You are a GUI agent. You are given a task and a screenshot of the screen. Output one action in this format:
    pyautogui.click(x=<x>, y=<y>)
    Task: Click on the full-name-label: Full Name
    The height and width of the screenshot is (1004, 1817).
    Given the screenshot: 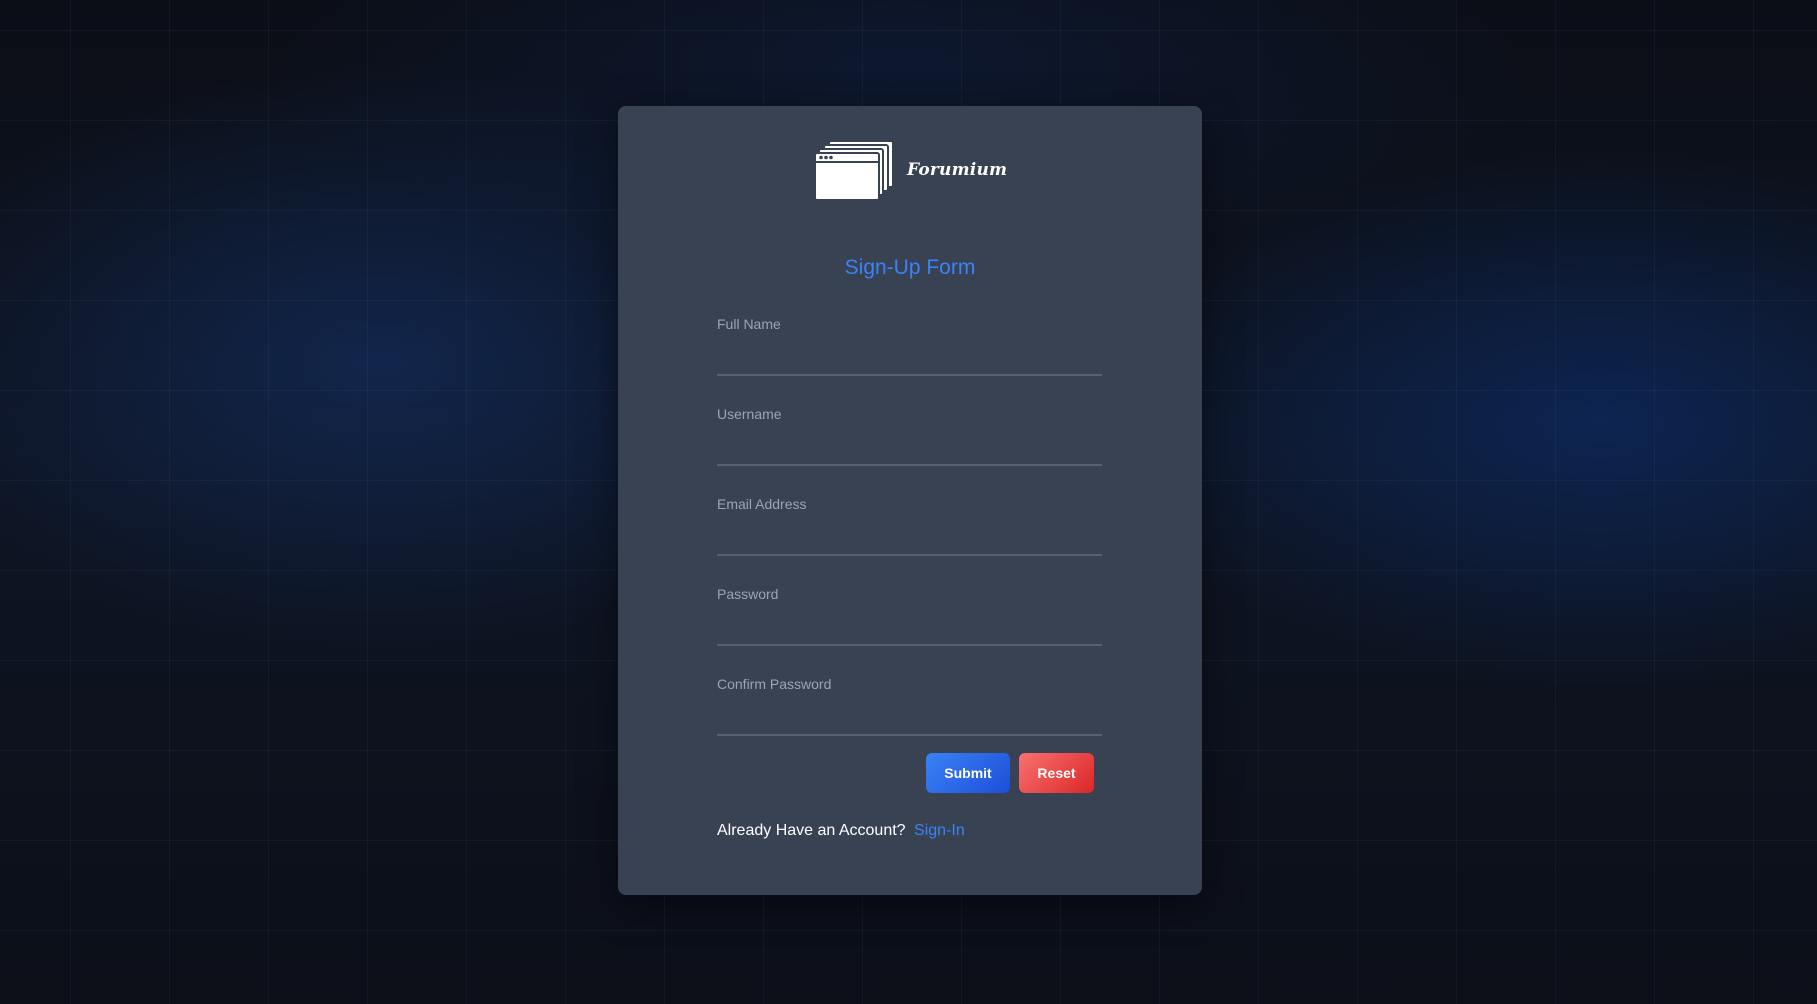 What is the action you would take?
    pyautogui.click(x=749, y=324)
    